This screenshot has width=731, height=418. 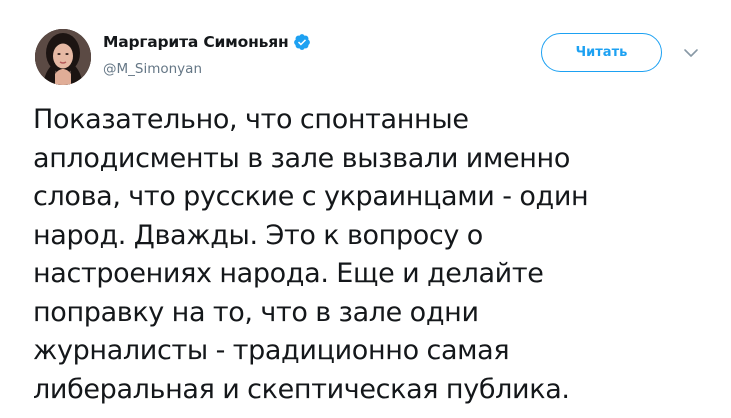 I want to click on tweet-text-line: слова, что русские с украинцами - один, so click(x=311, y=196).